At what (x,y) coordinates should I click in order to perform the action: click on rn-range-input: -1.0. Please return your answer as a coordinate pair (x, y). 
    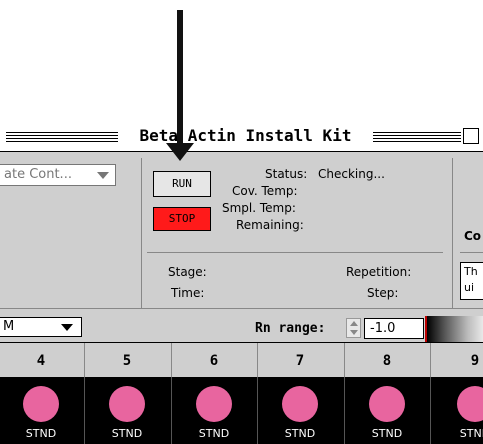
    Looking at the image, I should click on (394, 328).